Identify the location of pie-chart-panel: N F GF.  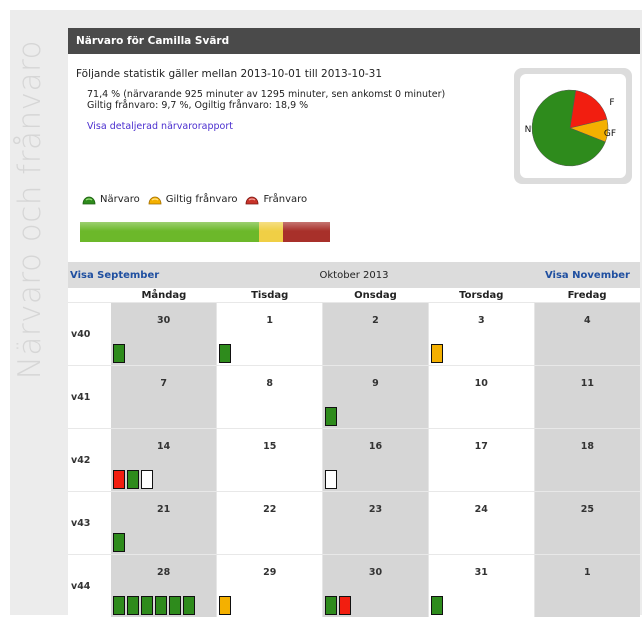
(573, 126).